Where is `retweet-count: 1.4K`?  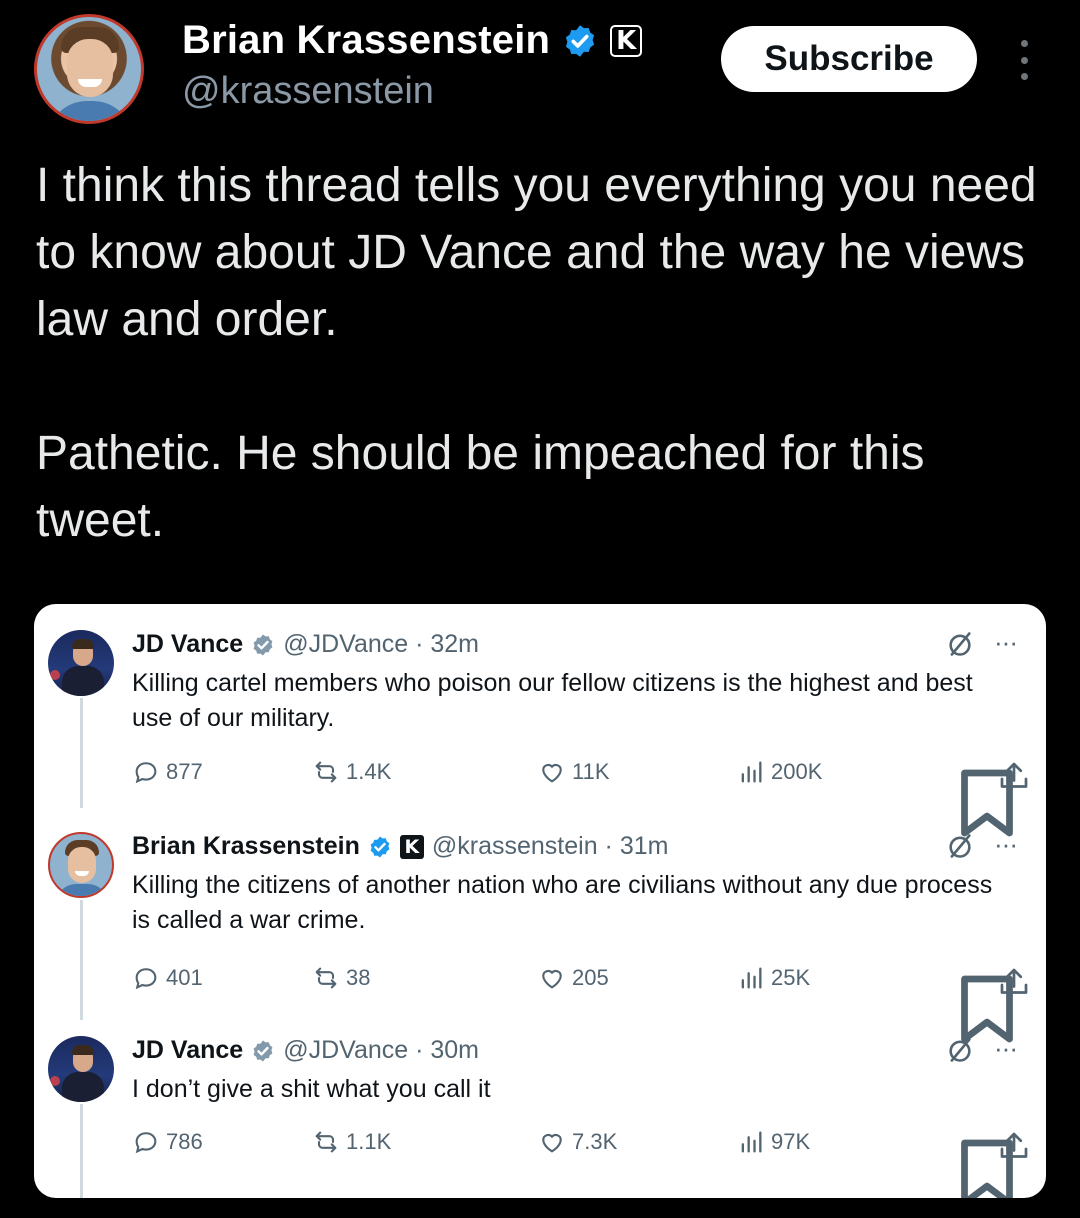
retweet-count: 1.4K is located at coordinates (351, 772).